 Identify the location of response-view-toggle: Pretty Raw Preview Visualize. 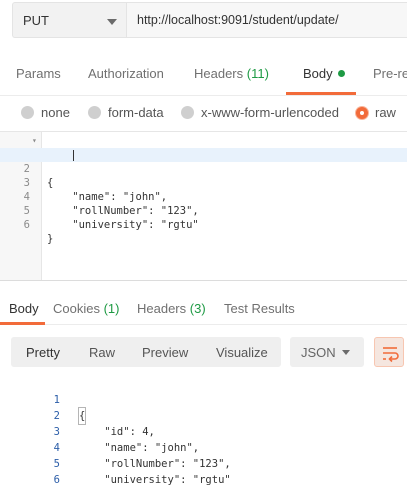
(146, 352).